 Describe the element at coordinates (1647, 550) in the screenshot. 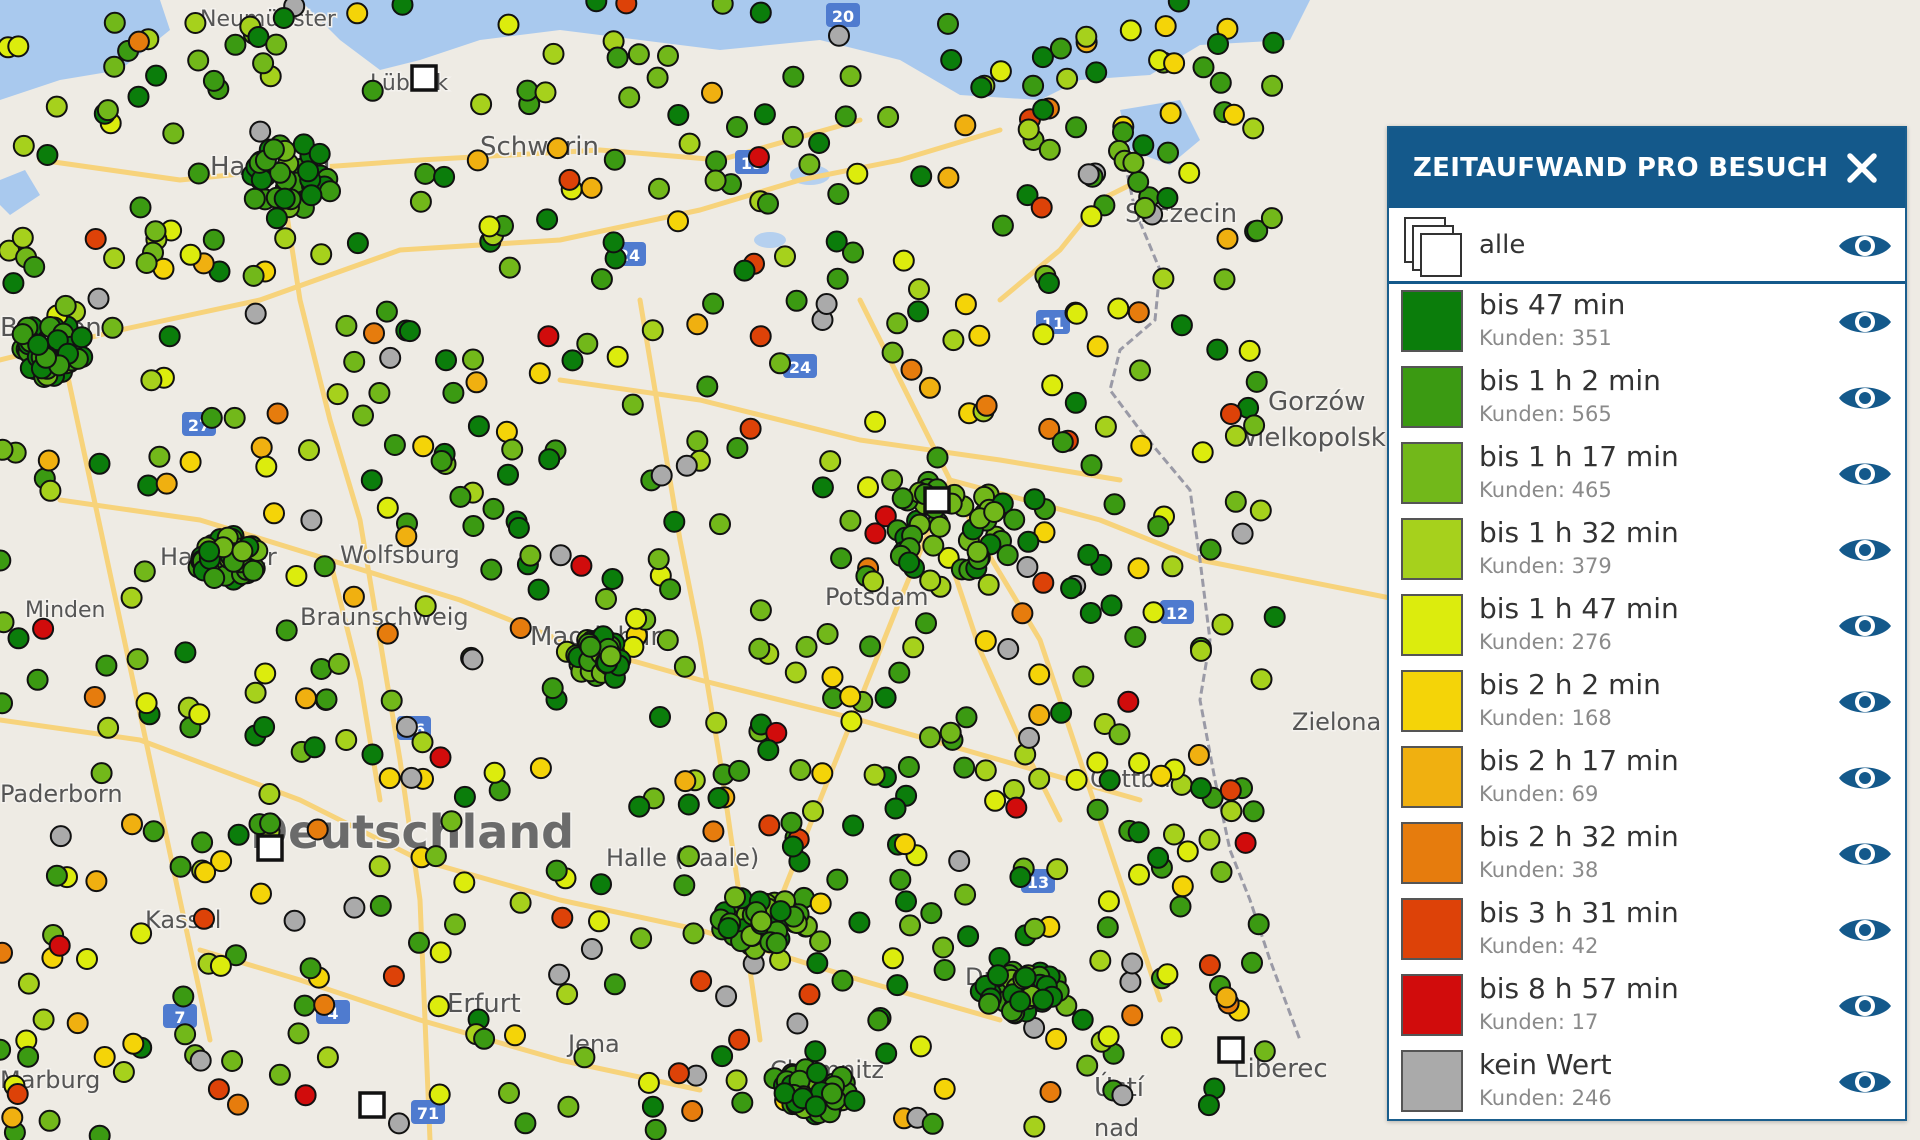

I see `legend-item: bis 1 h 32 min Kunden: 379` at that location.